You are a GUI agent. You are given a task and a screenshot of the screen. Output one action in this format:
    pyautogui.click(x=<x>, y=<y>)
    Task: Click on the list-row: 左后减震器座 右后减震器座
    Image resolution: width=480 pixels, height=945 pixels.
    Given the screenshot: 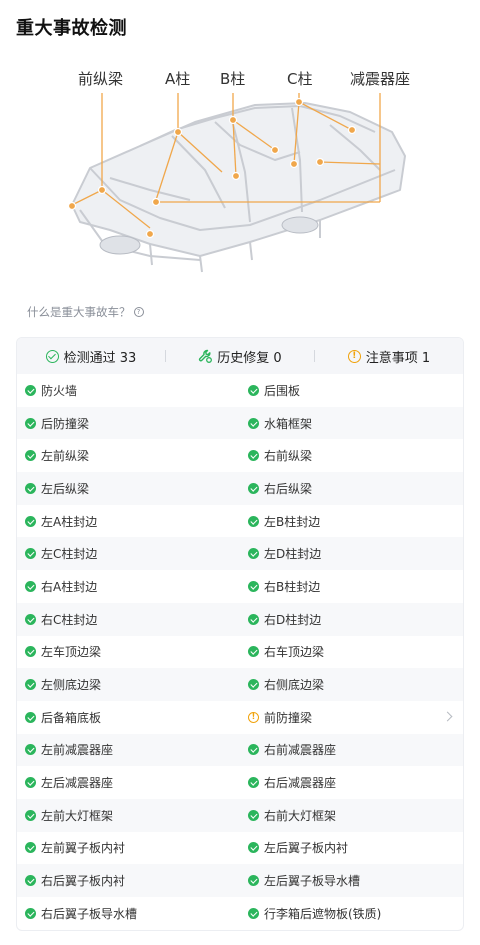 What is the action you would take?
    pyautogui.click(x=240, y=782)
    